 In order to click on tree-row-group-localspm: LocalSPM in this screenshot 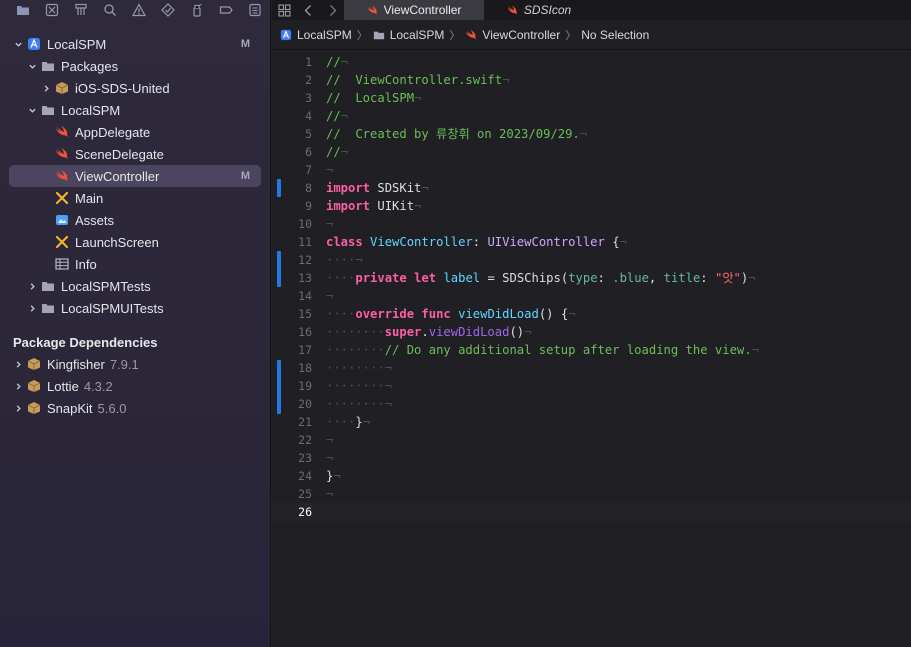, I will do `click(135, 110)`.